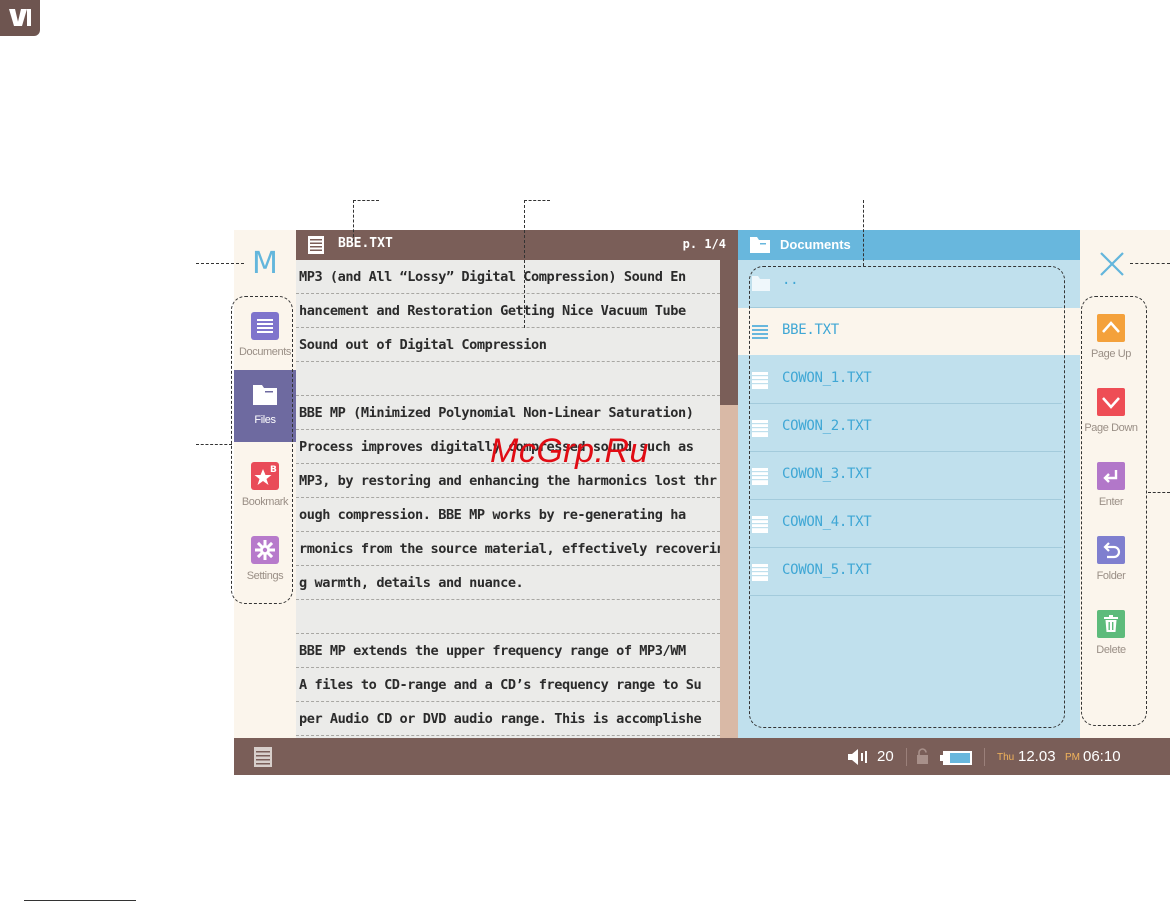 This screenshot has width=1170, height=905. What do you see at coordinates (508, 583) in the screenshot?
I see `text-line: g warmth, details and nuance.` at bounding box center [508, 583].